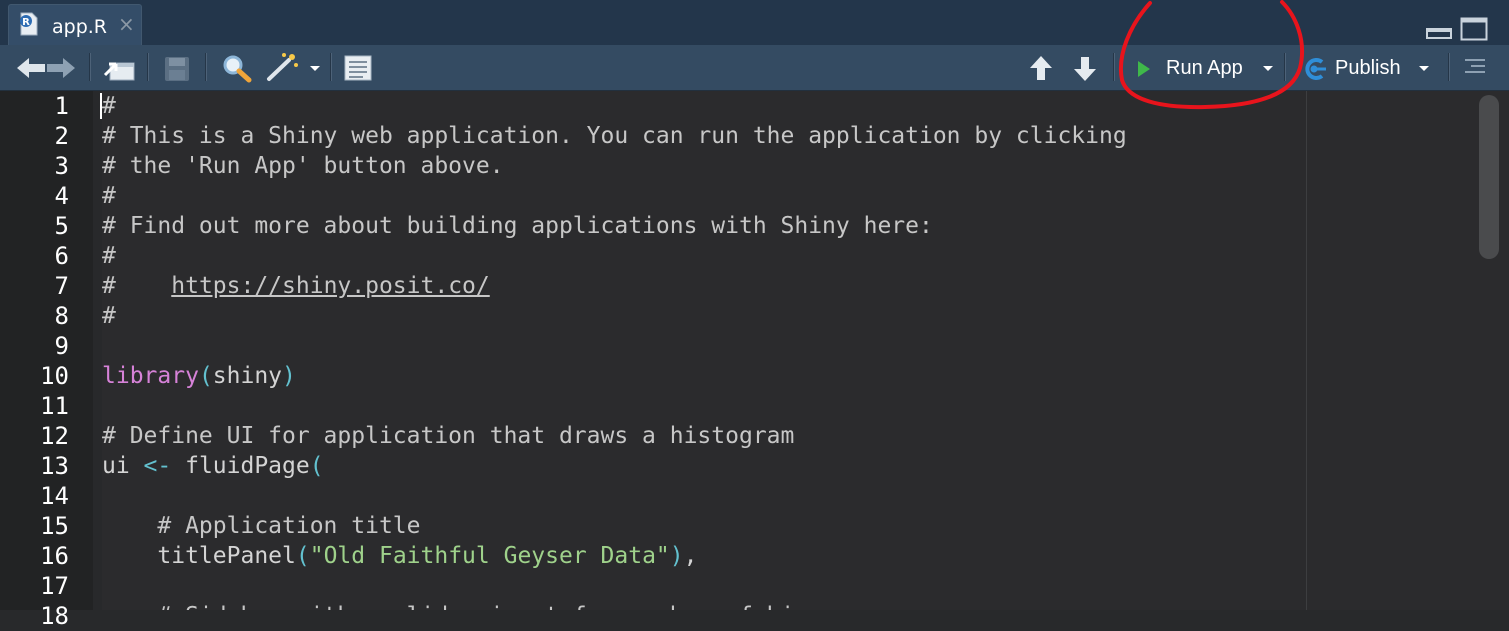 The height and width of the screenshot is (631, 1509). Describe the element at coordinates (157, 466) in the screenshot. I see `code-token: <-` at that location.